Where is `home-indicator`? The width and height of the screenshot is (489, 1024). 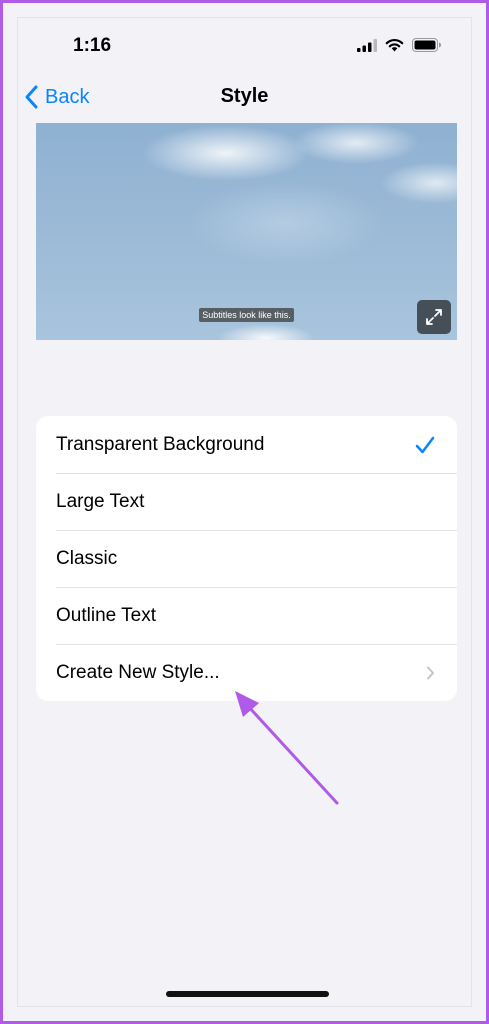
home-indicator is located at coordinates (247, 994).